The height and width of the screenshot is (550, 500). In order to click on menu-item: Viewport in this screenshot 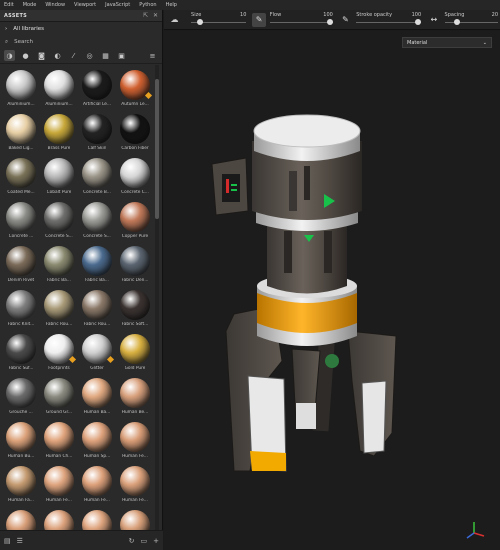, I will do `click(85, 5)`.